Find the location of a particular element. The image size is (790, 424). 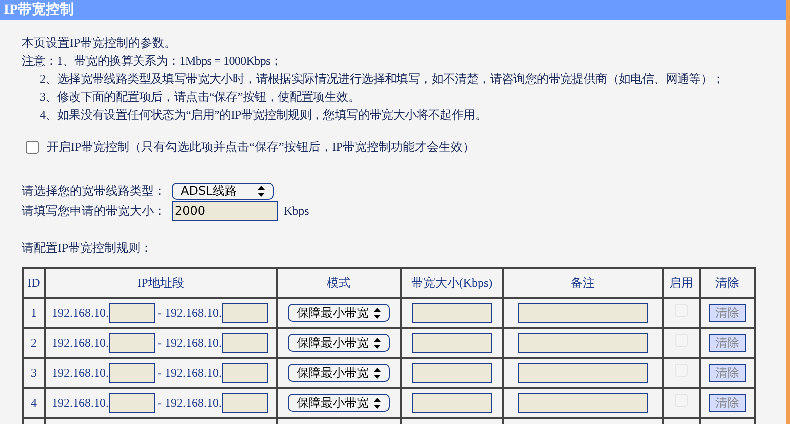

note-text: 3、修改下面的配置项后，请点击“保存”按钮，使配置项生效。 is located at coordinates (200, 97).